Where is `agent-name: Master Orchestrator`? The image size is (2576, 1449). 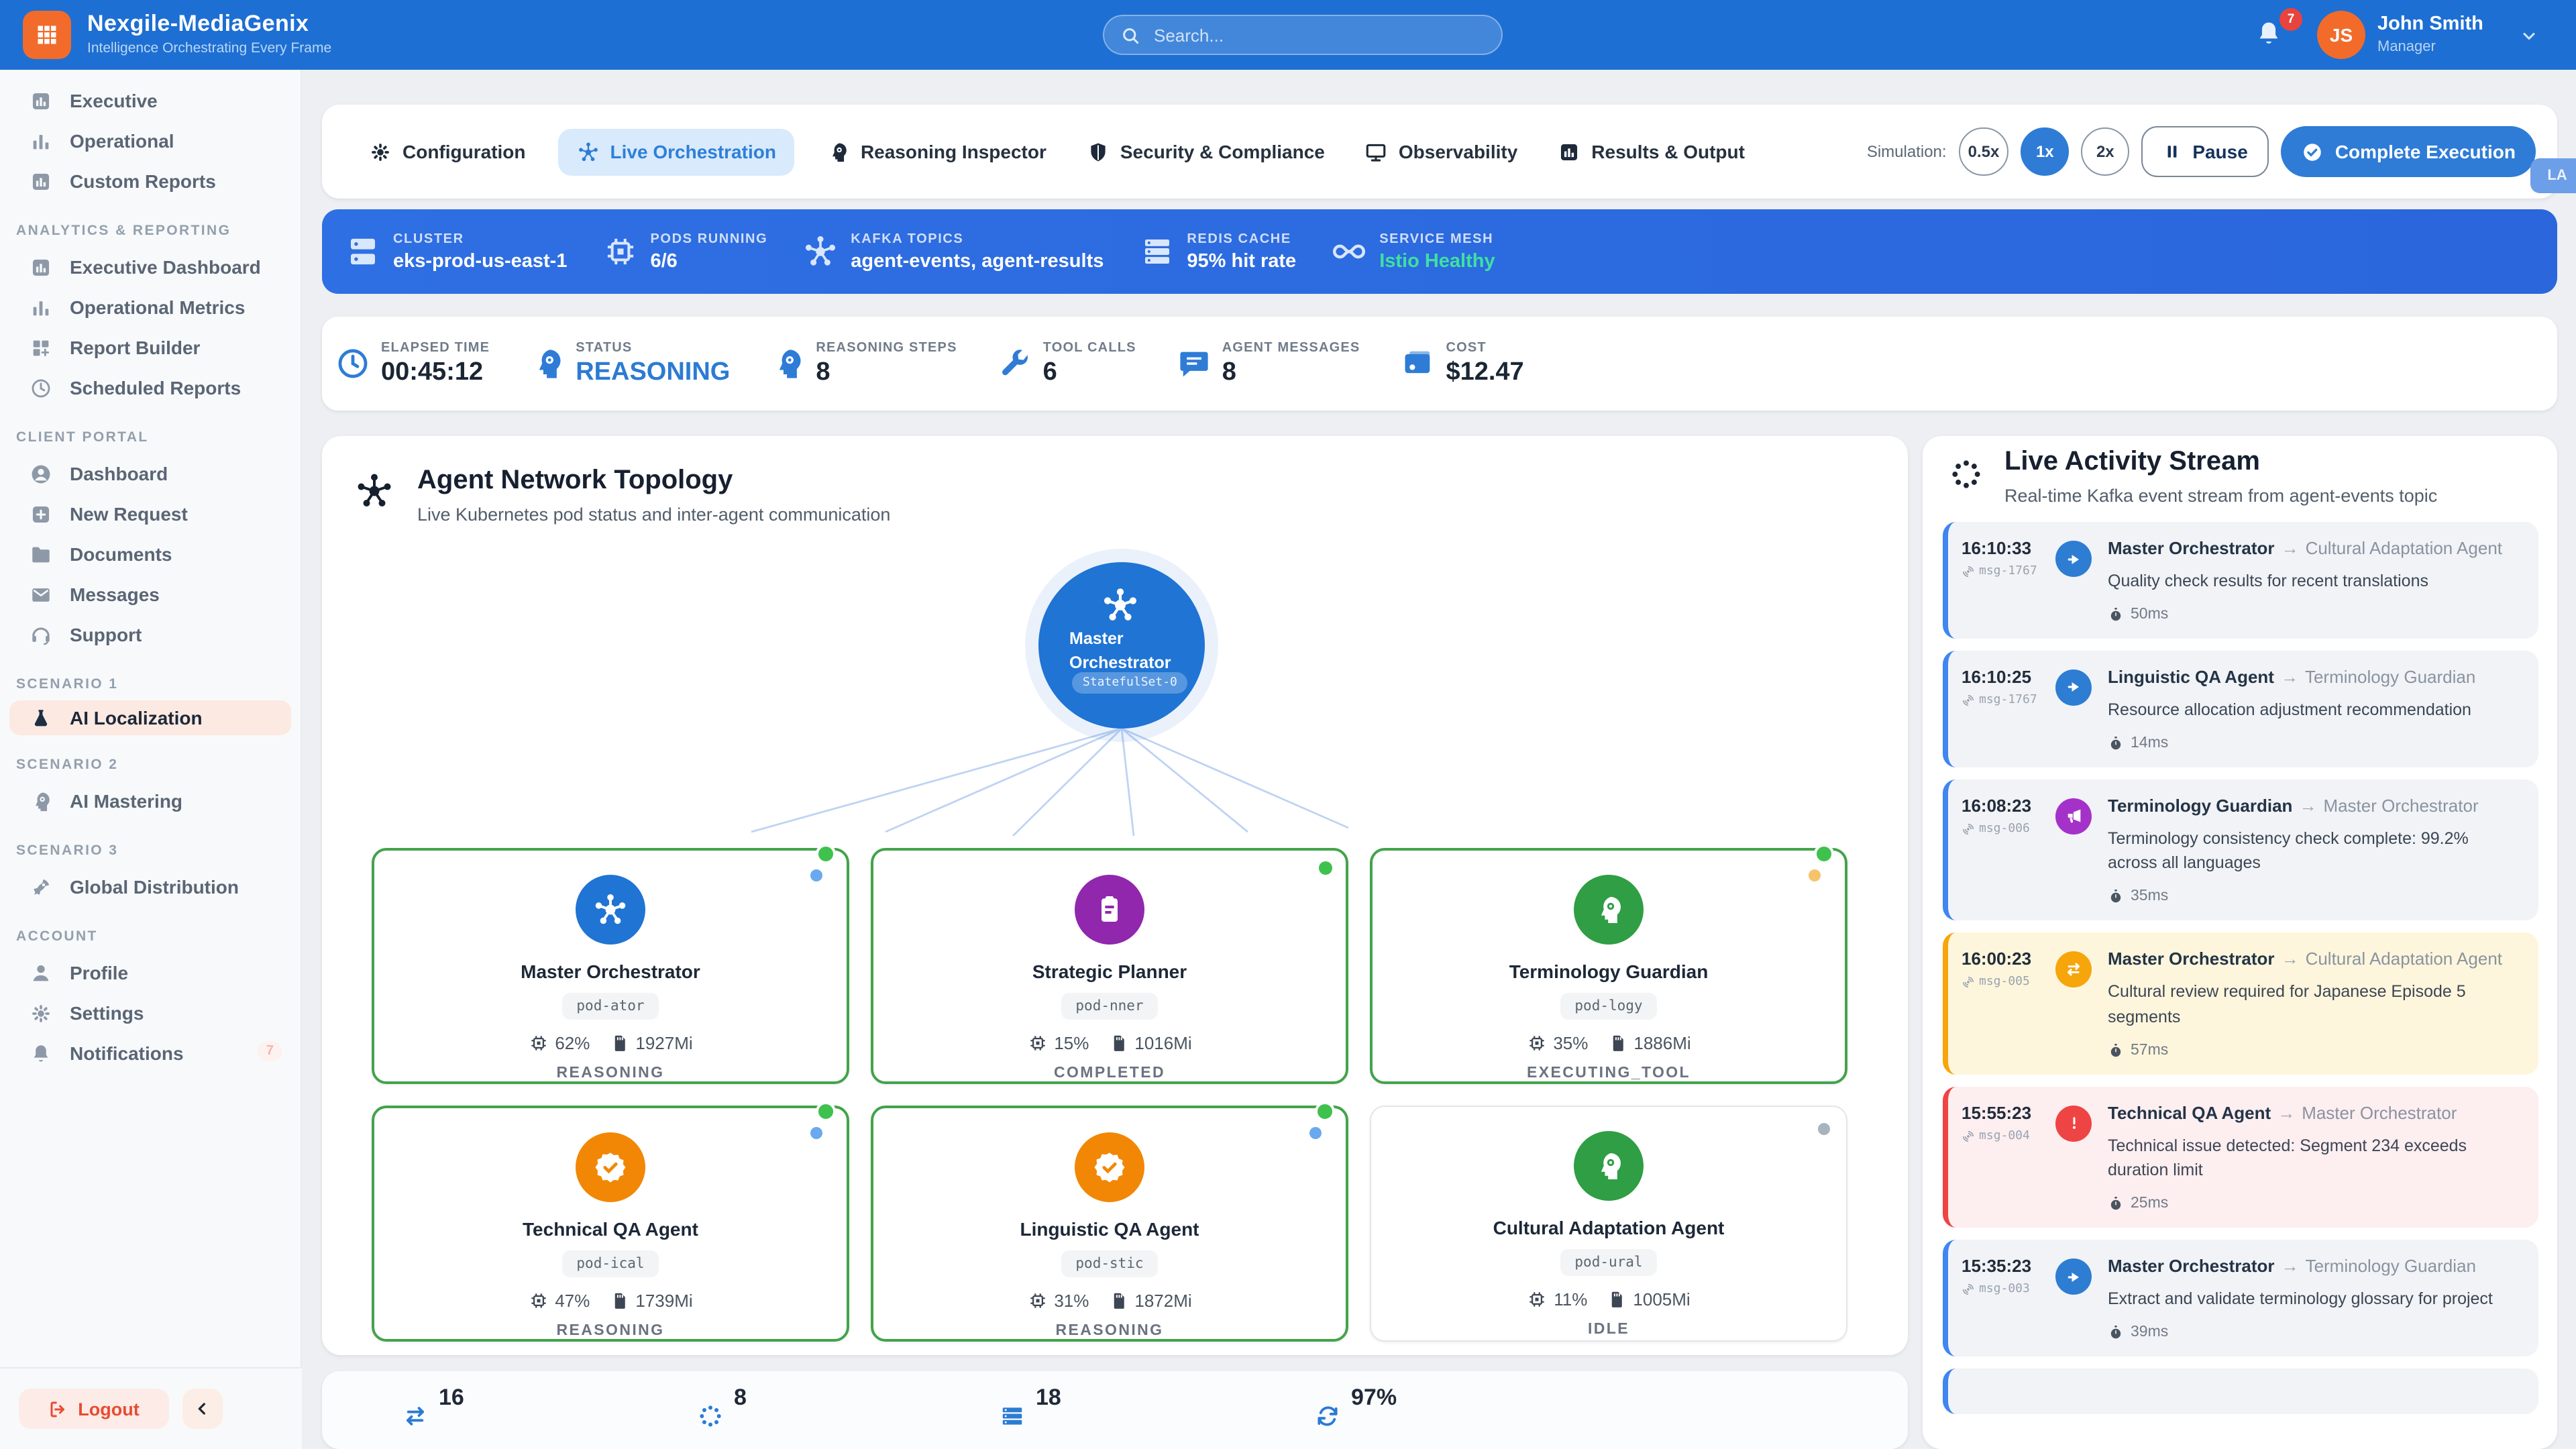
agent-name: Master Orchestrator is located at coordinates (610, 971).